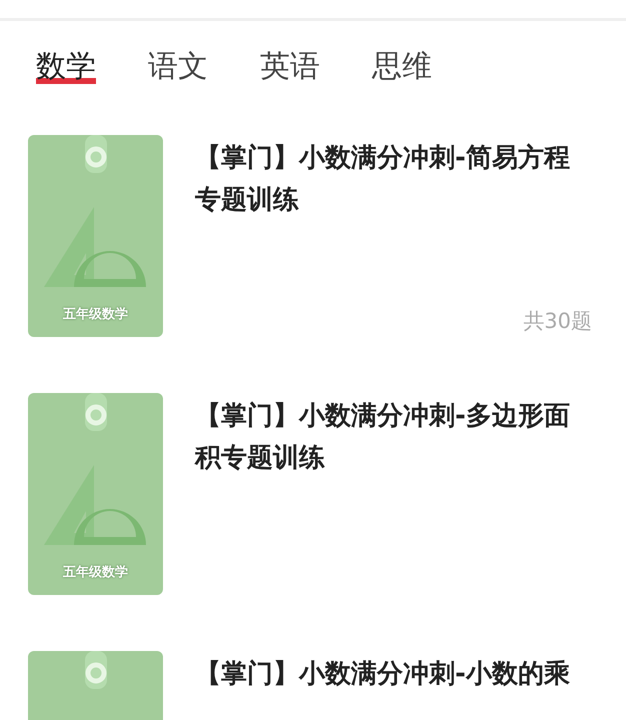  Describe the element at coordinates (557, 321) in the screenshot. I see `question-count: 共30题` at that location.